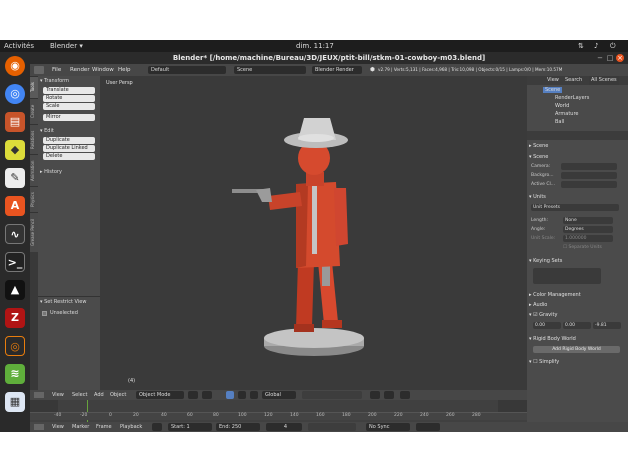 The width and height of the screenshot is (628, 472). What do you see at coordinates (34, 232) in the screenshot?
I see `tab-grease-pencil: Grease Pencil` at bounding box center [34, 232].